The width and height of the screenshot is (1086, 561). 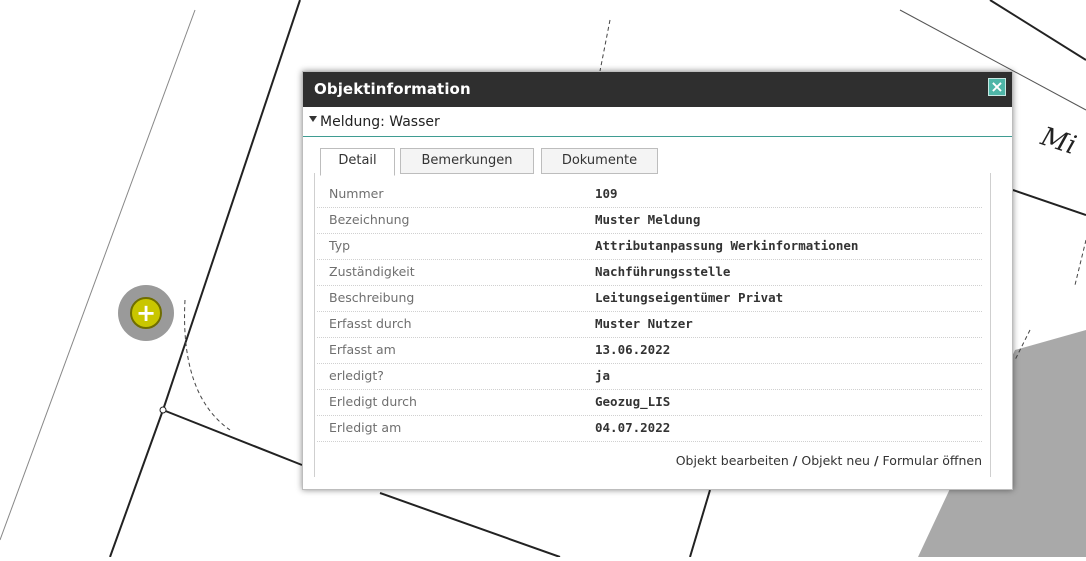 I want to click on tab-bemerkungen: Bemerkungen, so click(x=467, y=161).